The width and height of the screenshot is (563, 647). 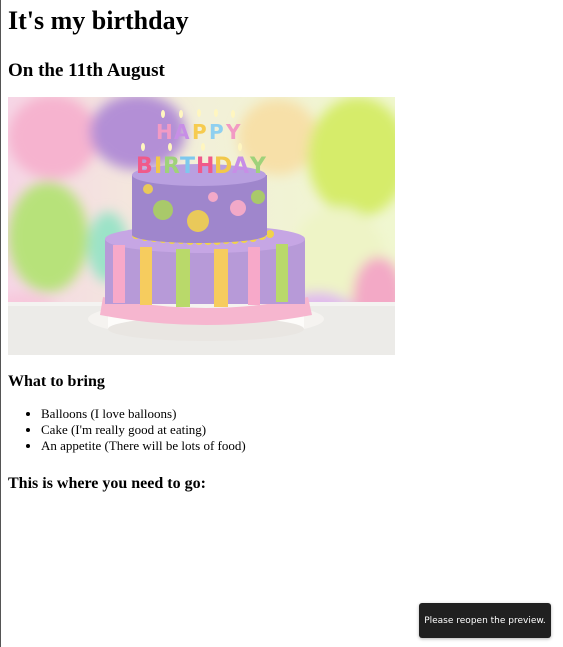 I want to click on page-title: It's my birthday, so click(x=98, y=20).